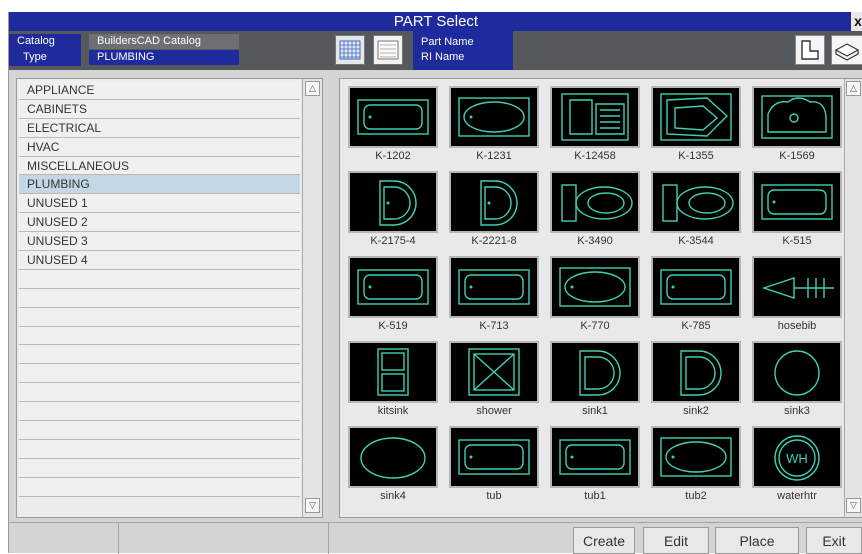 The height and width of the screenshot is (554, 862). I want to click on part-name: K-2175-4, so click(393, 241).